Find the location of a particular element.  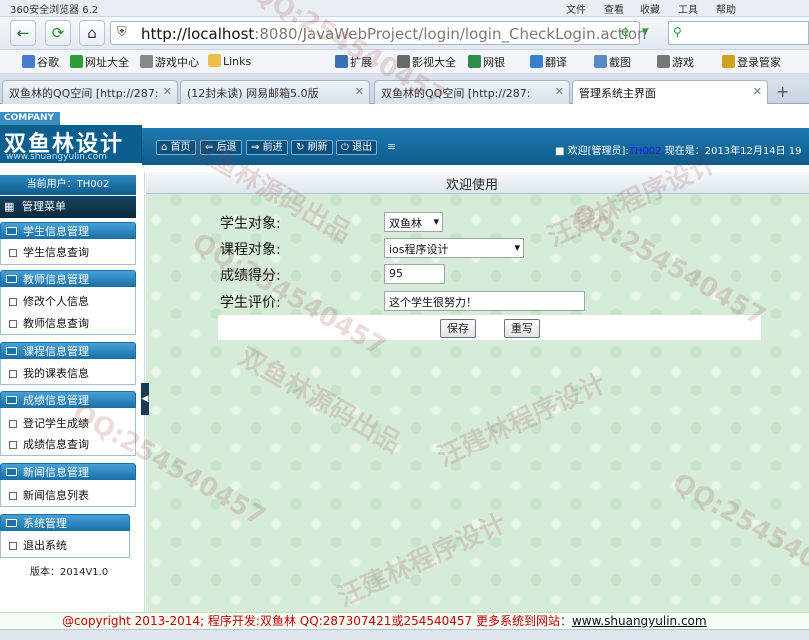

section-student-box: 学生信息查询 is located at coordinates (68, 252).